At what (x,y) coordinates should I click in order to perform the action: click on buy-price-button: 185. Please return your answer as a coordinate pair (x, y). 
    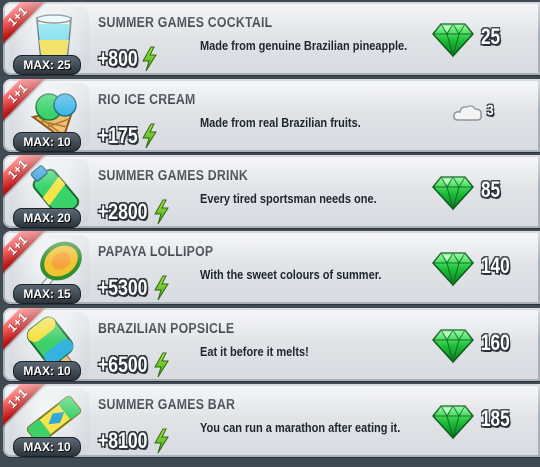
    Looking at the image, I should click on (483, 421).